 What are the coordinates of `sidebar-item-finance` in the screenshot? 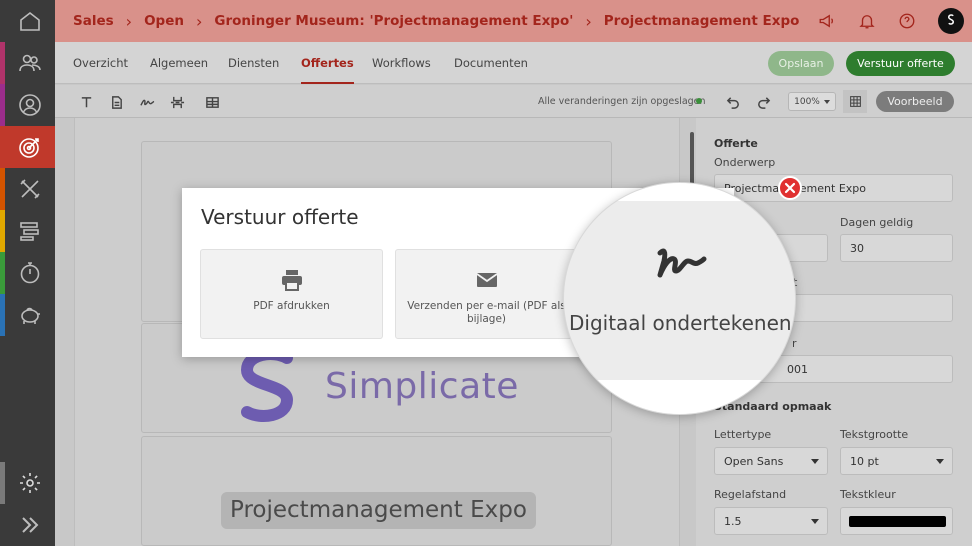 It's located at (30, 315).